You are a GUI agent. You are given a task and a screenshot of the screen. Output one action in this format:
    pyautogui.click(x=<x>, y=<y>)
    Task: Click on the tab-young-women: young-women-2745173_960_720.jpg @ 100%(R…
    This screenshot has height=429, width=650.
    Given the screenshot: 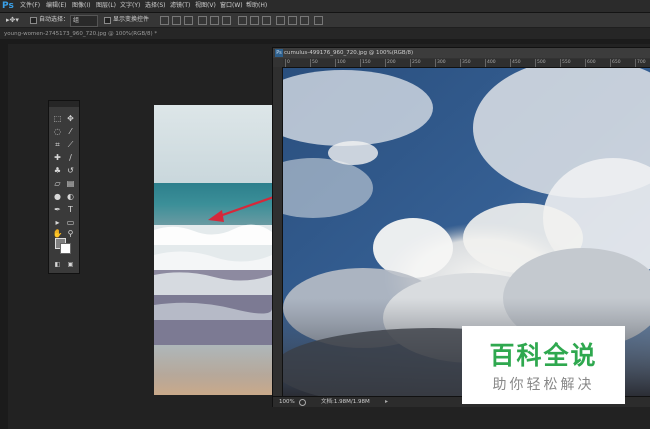 What is the action you would take?
    pyautogui.click(x=80, y=34)
    